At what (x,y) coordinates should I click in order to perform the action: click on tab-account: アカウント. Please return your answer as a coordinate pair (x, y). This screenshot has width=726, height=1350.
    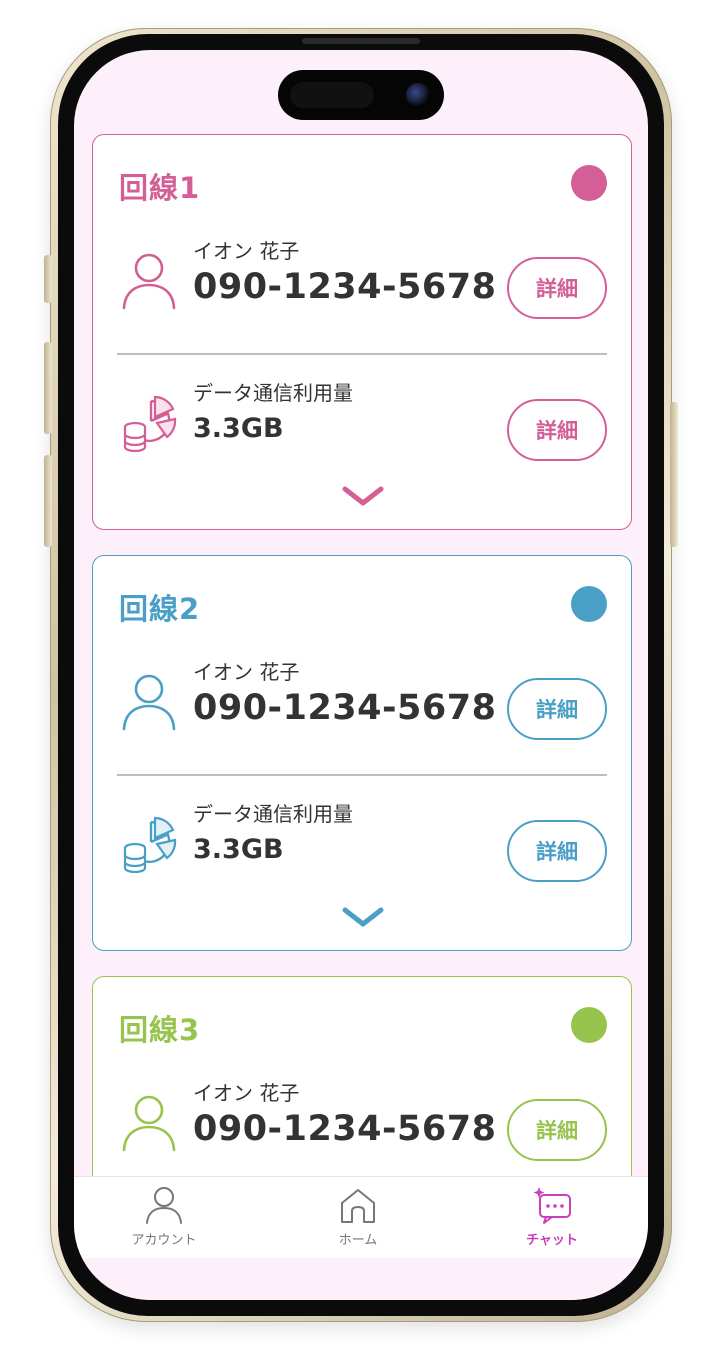
    Looking at the image, I should click on (164, 1220).